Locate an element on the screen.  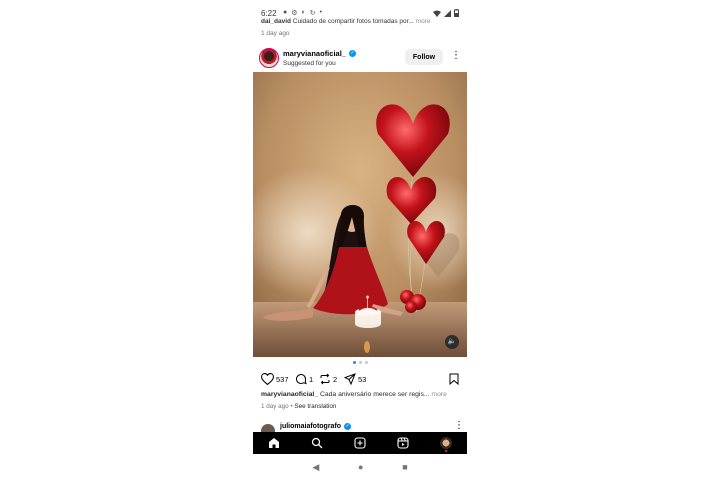
post-actions: 537 1 2 53 is located at coordinates (360, 380).